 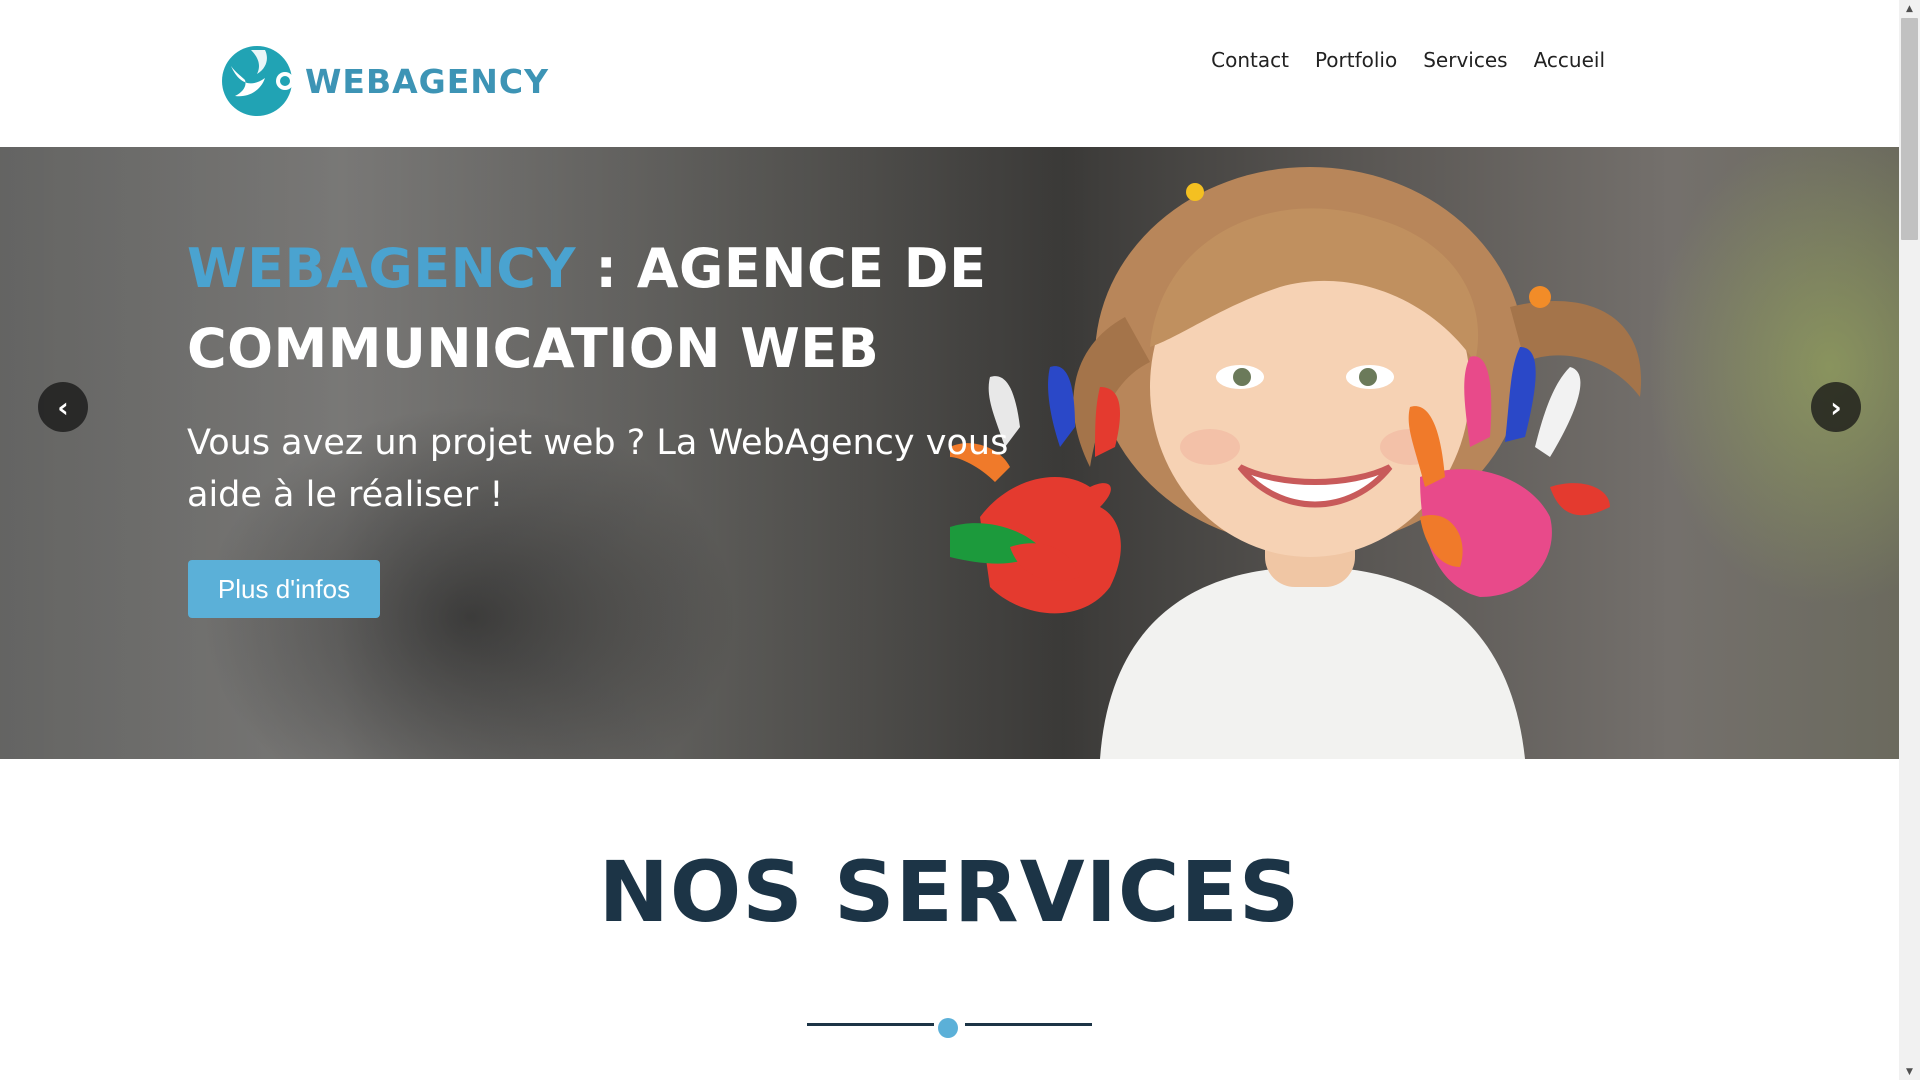 I want to click on logo-mark-icon, so click(x=258, y=81).